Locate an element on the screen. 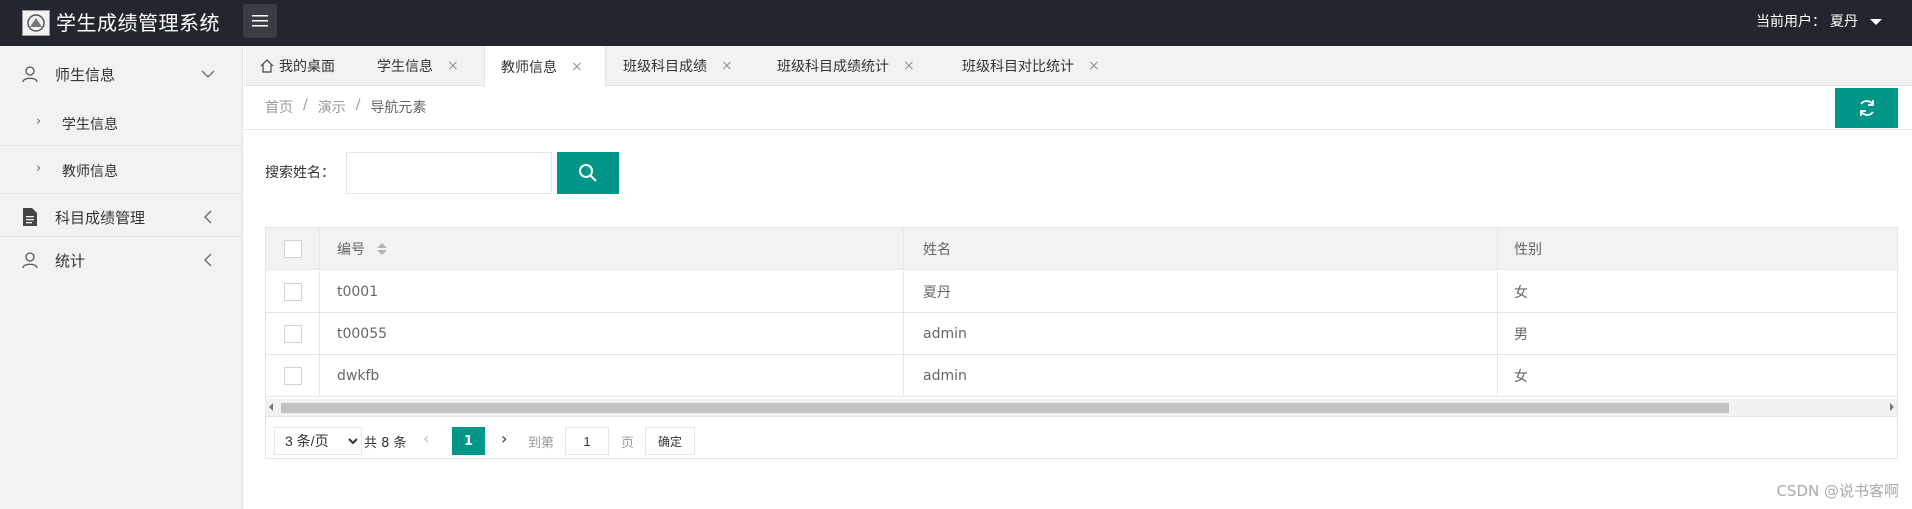 The width and height of the screenshot is (1912, 509). table-cell-id: t0001 is located at coordinates (612, 291).